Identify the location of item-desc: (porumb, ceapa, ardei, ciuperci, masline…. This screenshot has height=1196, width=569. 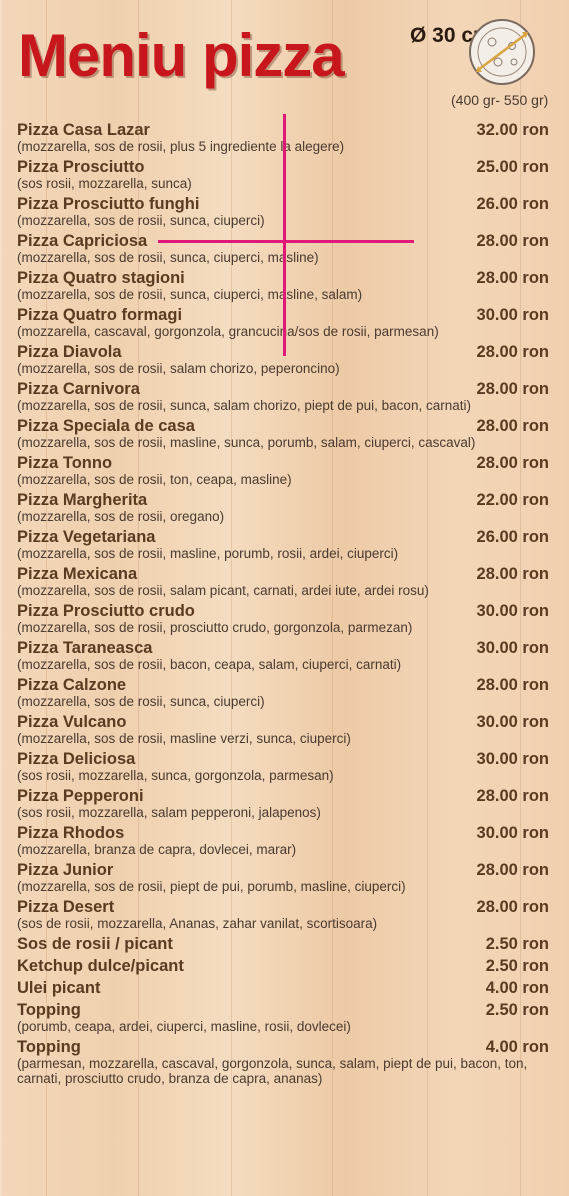
(184, 1026).